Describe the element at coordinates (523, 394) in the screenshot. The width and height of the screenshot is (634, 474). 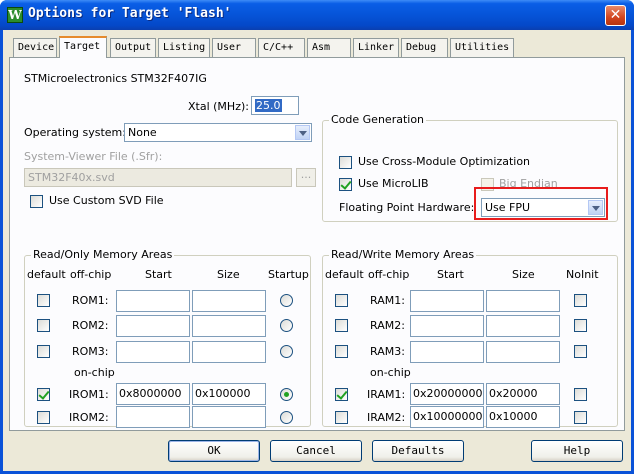
I see `iram1-size-input: 0x20000` at that location.